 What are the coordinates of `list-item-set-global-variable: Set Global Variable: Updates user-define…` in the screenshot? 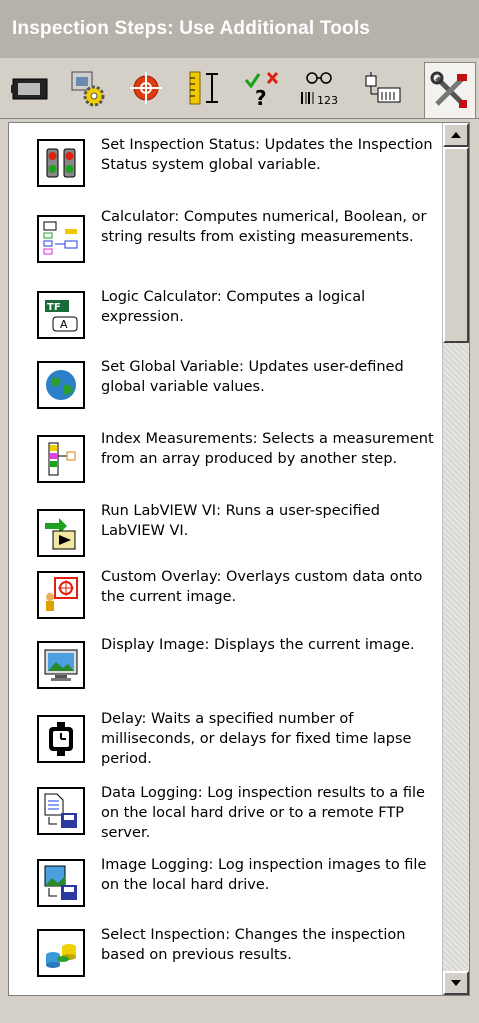 It's located at (225, 391).